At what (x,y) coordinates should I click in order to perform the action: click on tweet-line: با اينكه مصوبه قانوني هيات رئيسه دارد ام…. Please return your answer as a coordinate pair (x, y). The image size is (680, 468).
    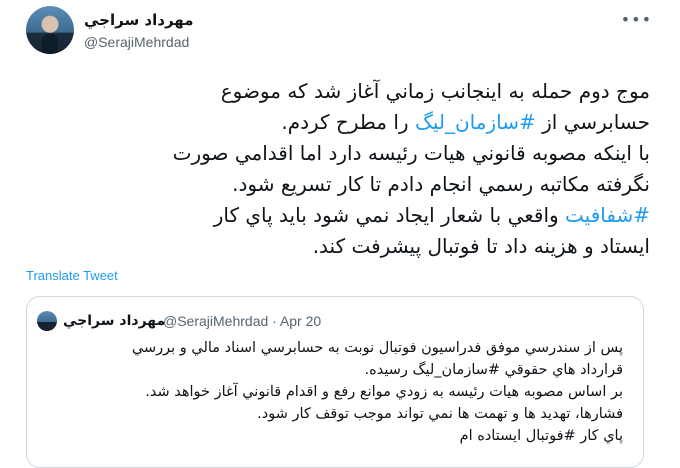
    Looking at the image, I should click on (338, 153).